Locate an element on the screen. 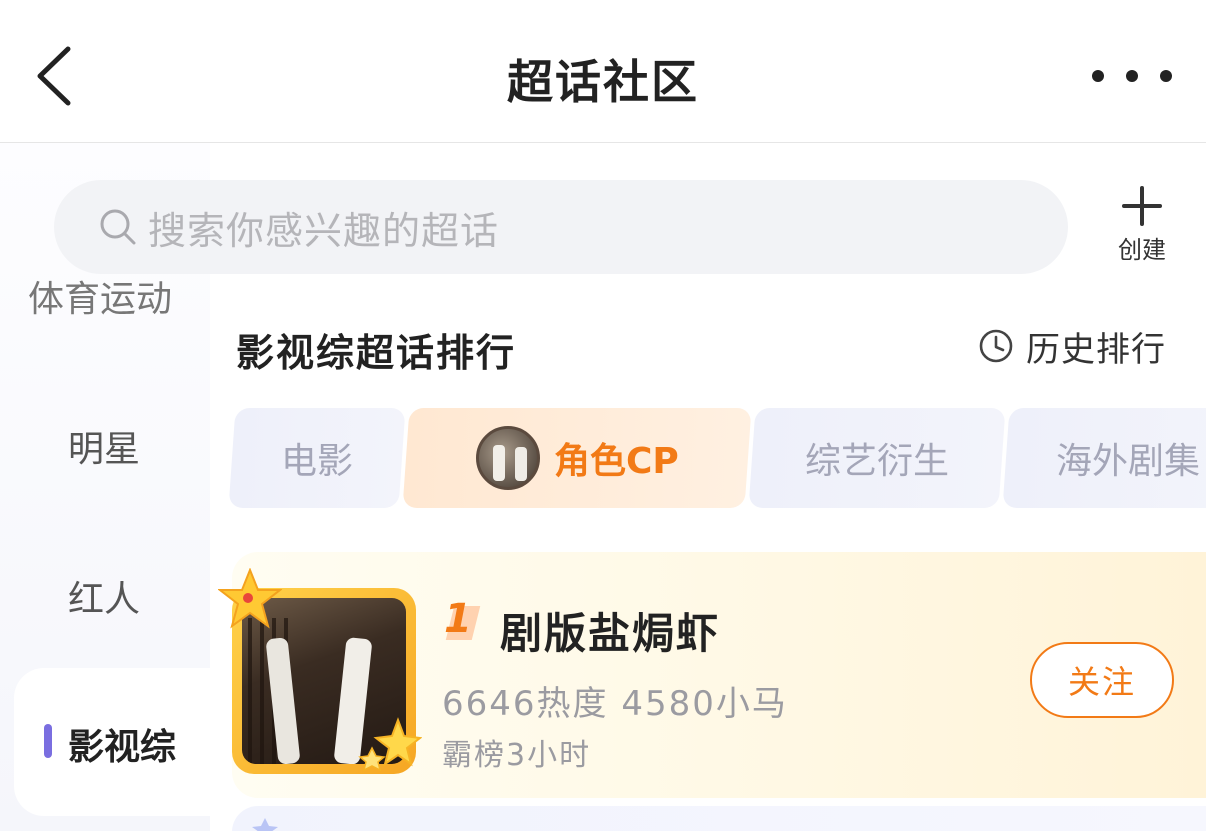  topic-name: 剧版盐焗虾 is located at coordinates (610, 630).